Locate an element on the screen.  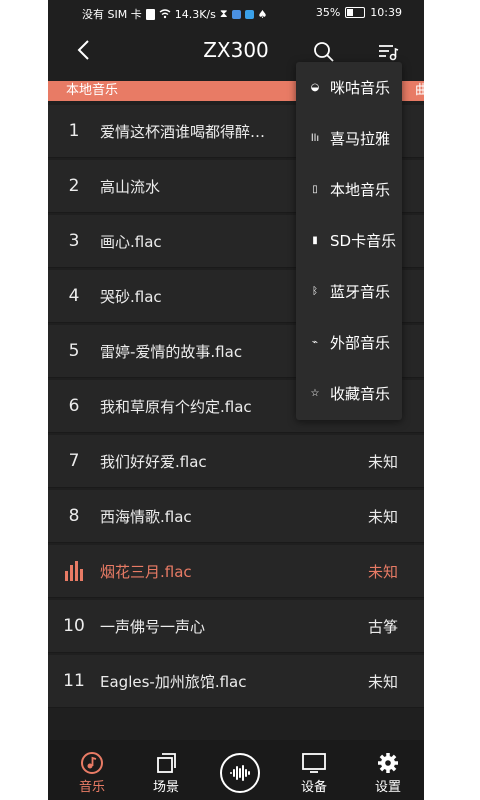
status-bar: 没有 SIM 卡 14.3K/s ⧗ ♠ 35% 10:39 is located at coordinates (236, 13).